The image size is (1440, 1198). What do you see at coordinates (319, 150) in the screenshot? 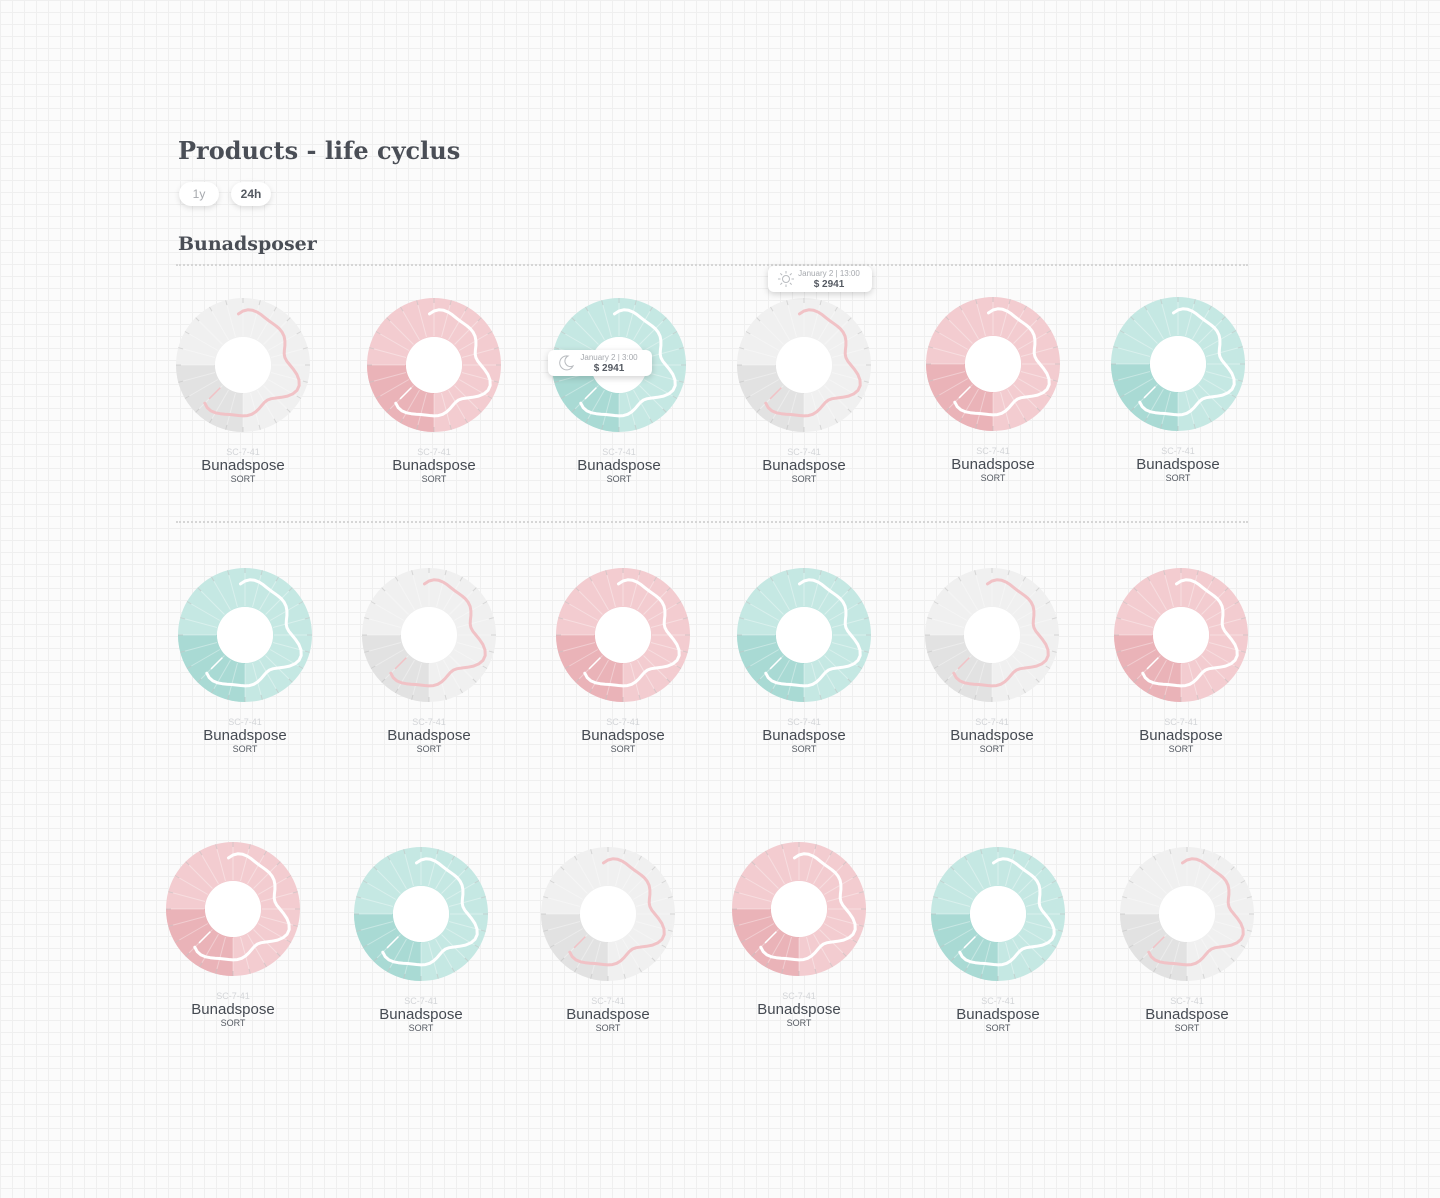
I see `page-title: Products - life cyclus` at bounding box center [319, 150].